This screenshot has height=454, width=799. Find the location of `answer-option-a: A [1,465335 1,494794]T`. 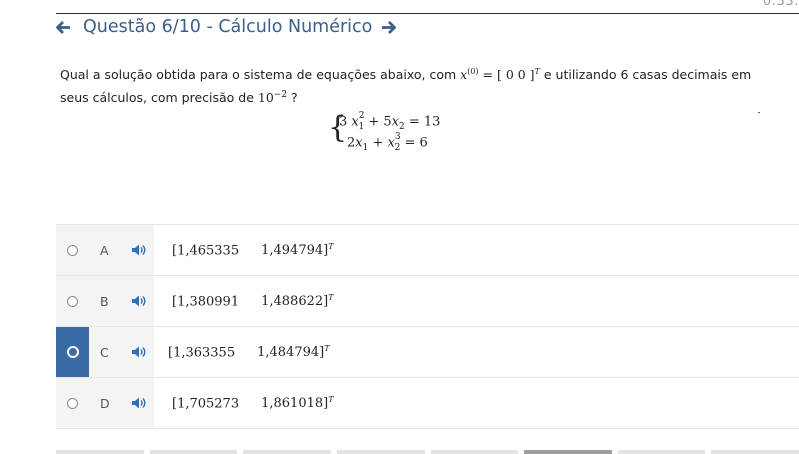

answer-option-a: A [1,465335 1,494794]T is located at coordinates (427, 249).